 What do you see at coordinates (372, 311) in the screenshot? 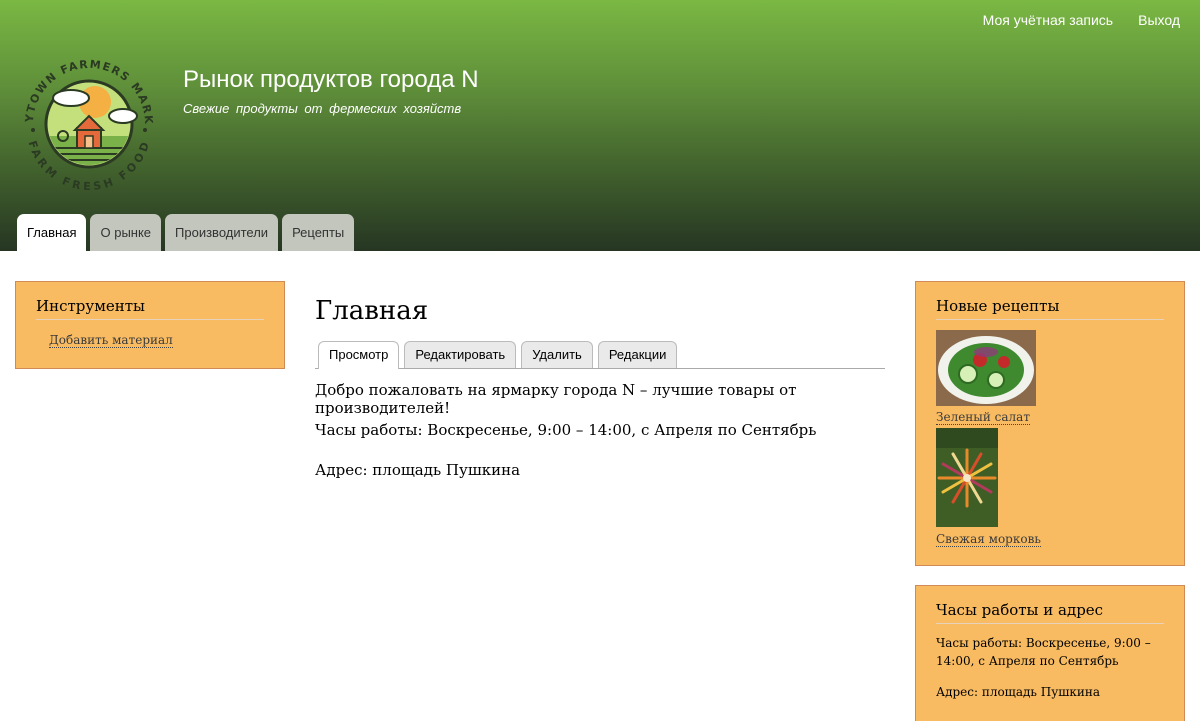
I see `page-title: Главная` at bounding box center [372, 311].